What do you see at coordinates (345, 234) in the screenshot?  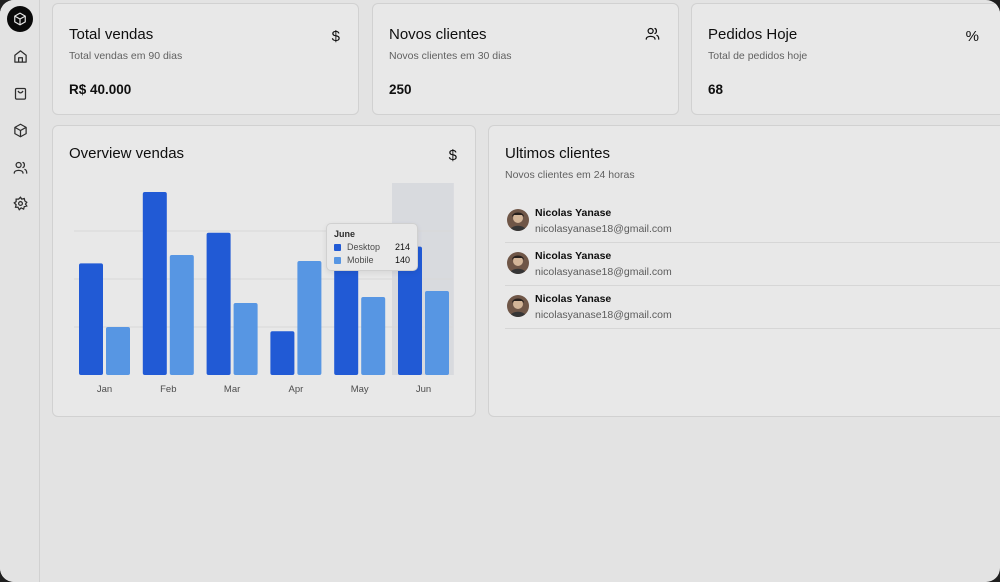 I see `tooltip-title: June` at bounding box center [345, 234].